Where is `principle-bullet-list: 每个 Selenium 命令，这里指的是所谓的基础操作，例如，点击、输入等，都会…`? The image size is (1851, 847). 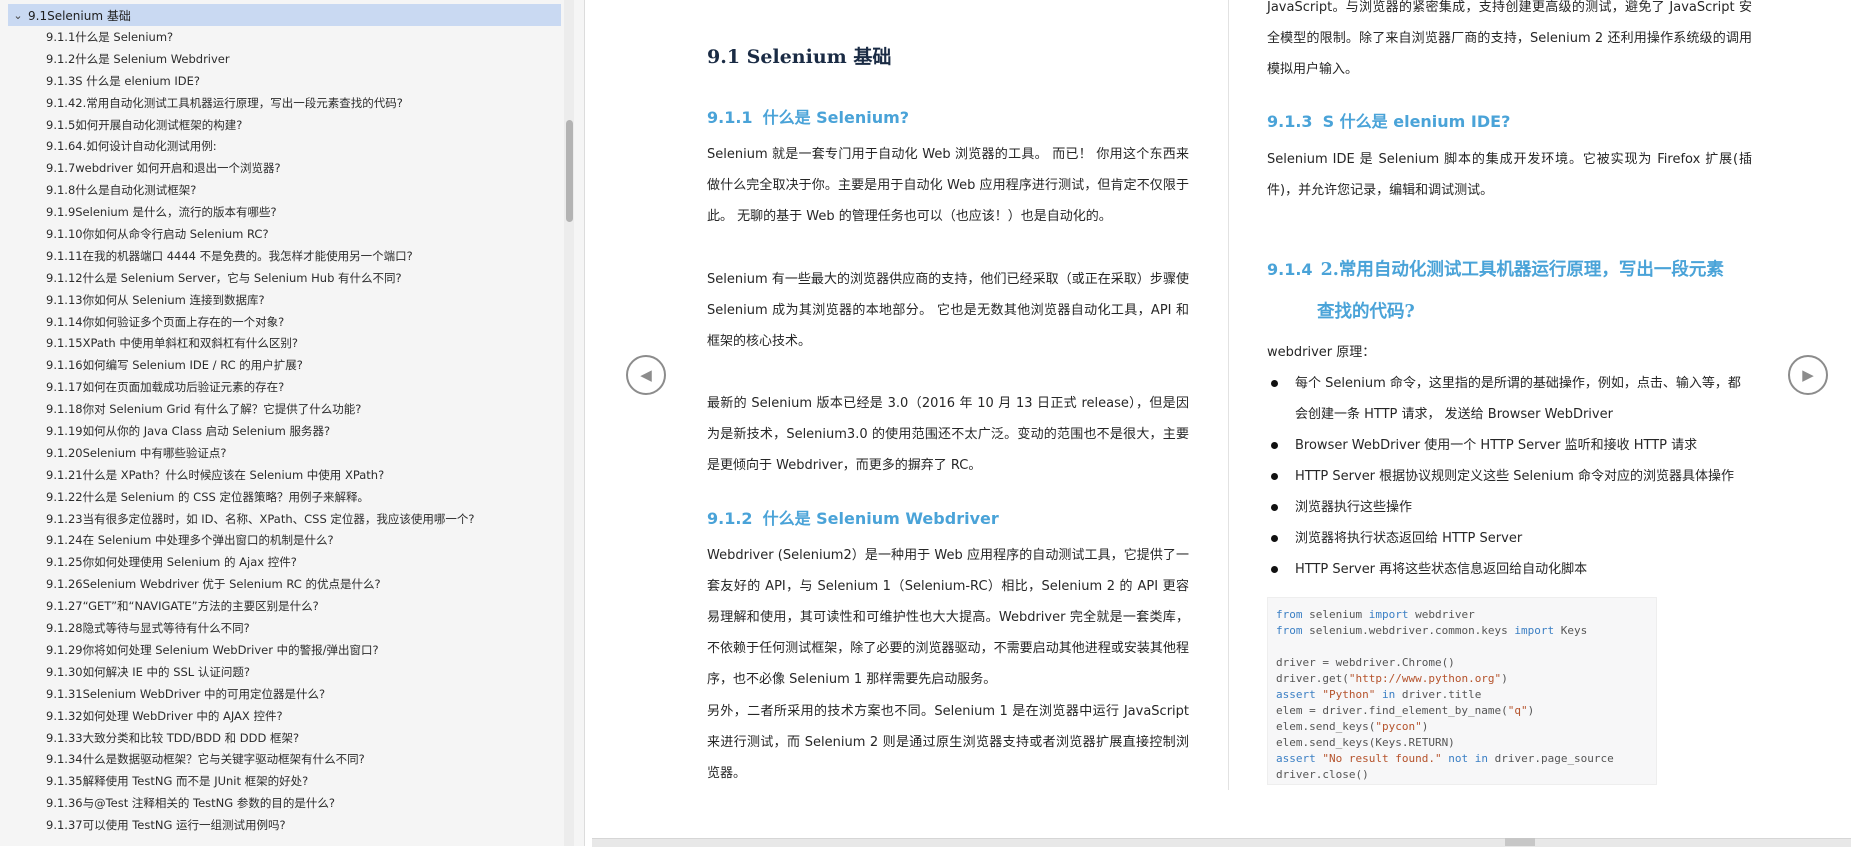 principle-bullet-list: 每个 Selenium 命令，这里指的是所谓的基础操作，例如，点击、输入等，都会… is located at coordinates (1509, 476).